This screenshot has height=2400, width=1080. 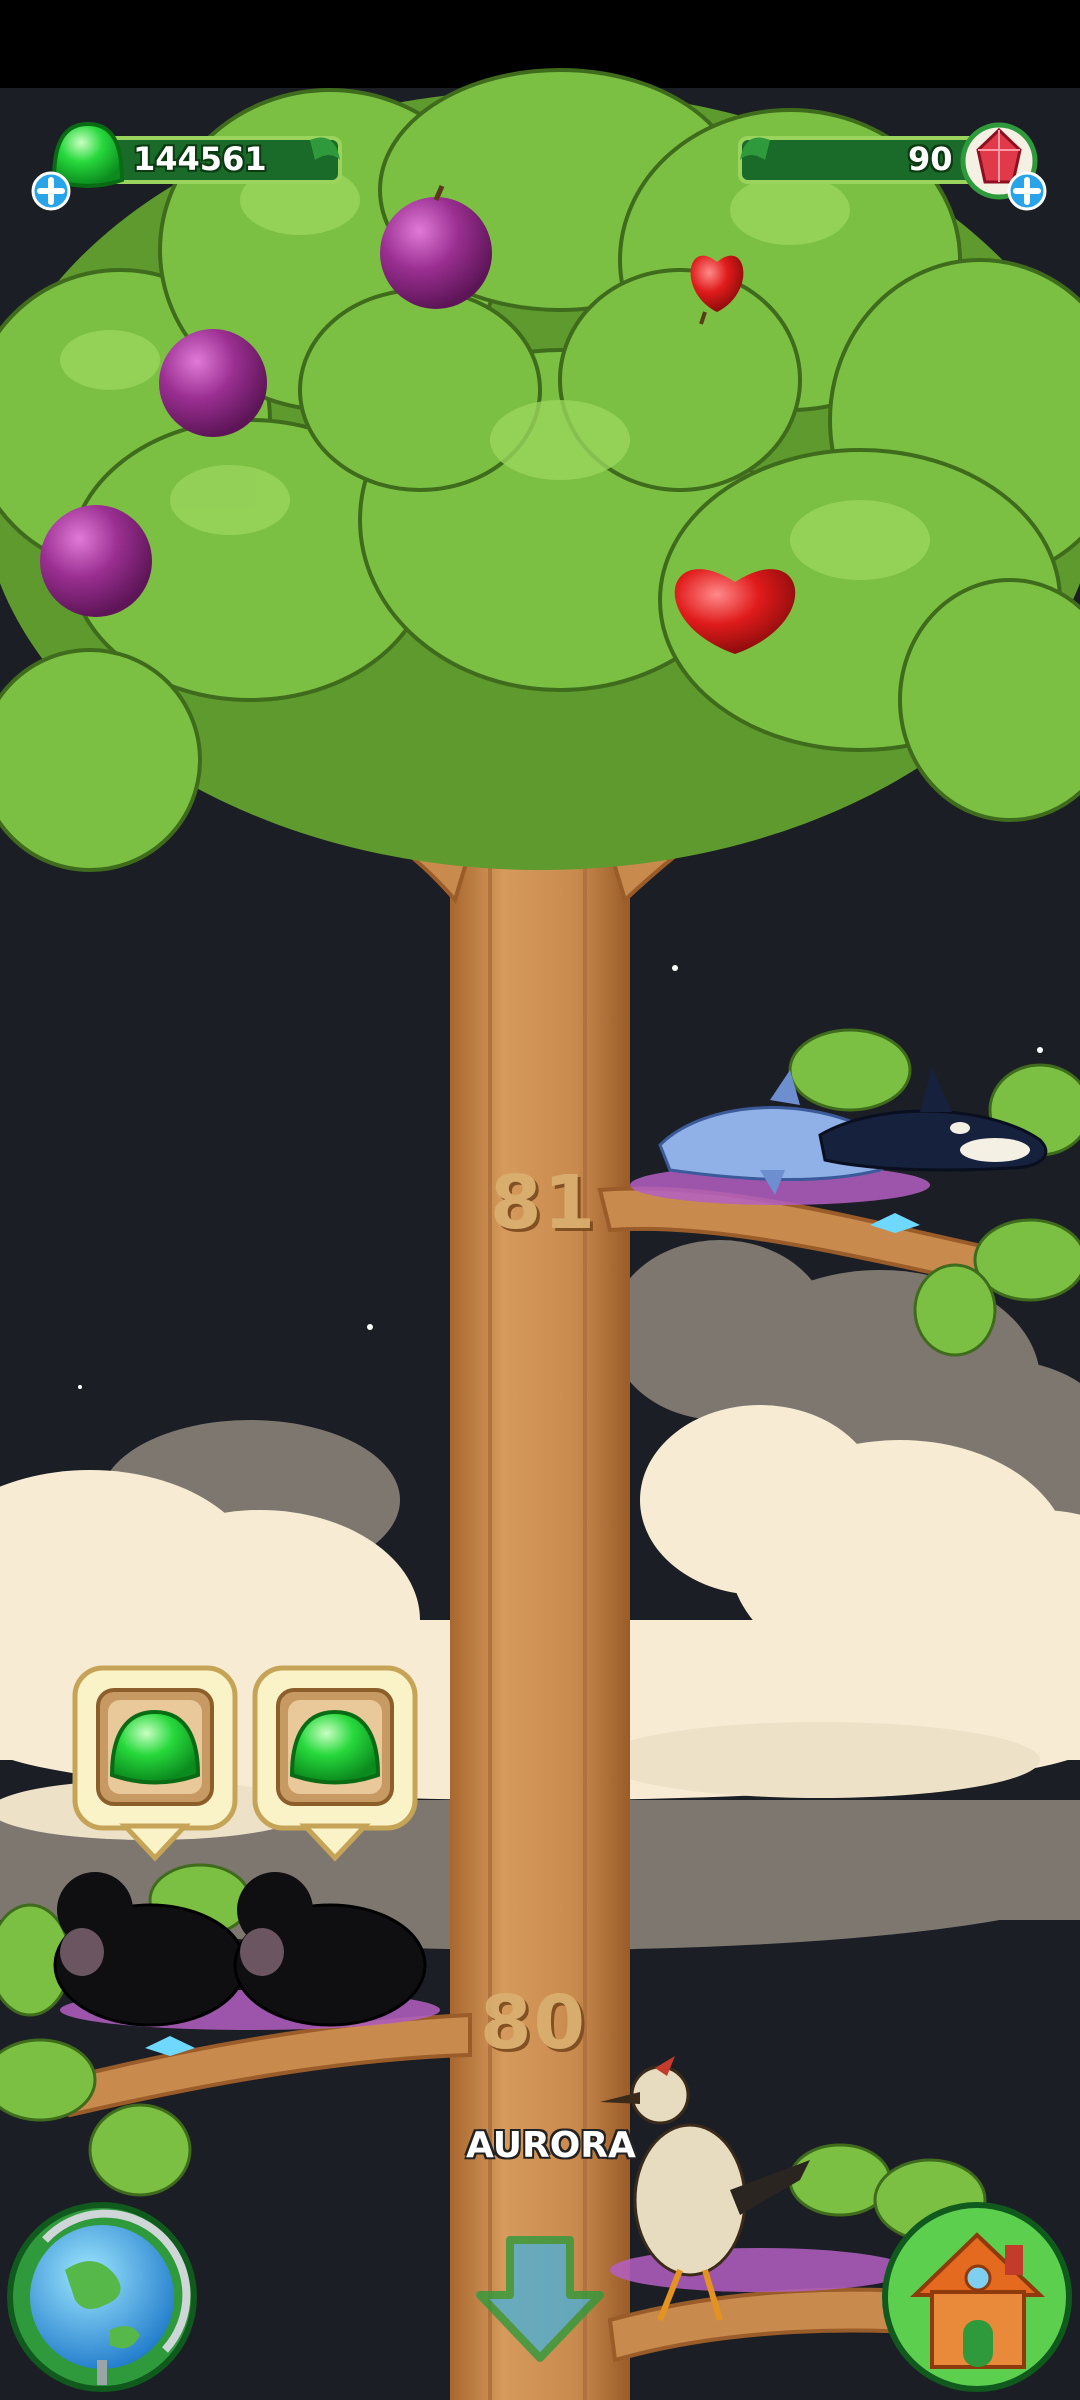 I want to click on floor-number-80: 80, so click(x=533, y=2023).